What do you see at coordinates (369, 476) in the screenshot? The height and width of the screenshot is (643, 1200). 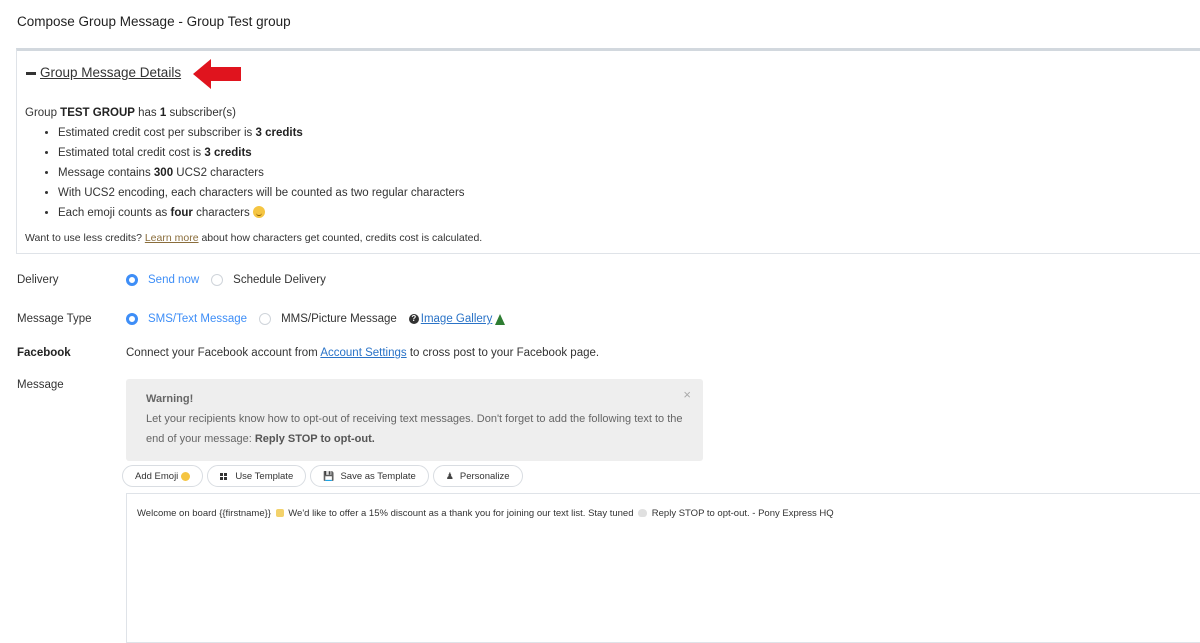 I see `save-as-template-button: 💾 Save as Template` at bounding box center [369, 476].